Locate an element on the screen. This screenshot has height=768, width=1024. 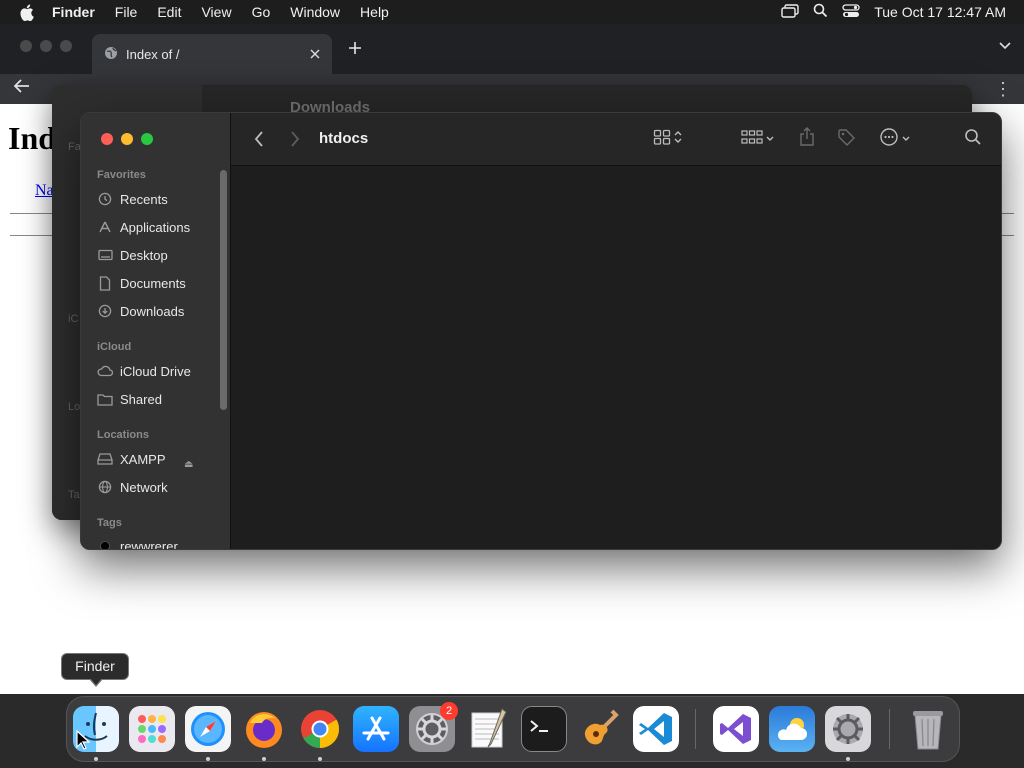
spotlight-search-icon is located at coordinates (820, 12).